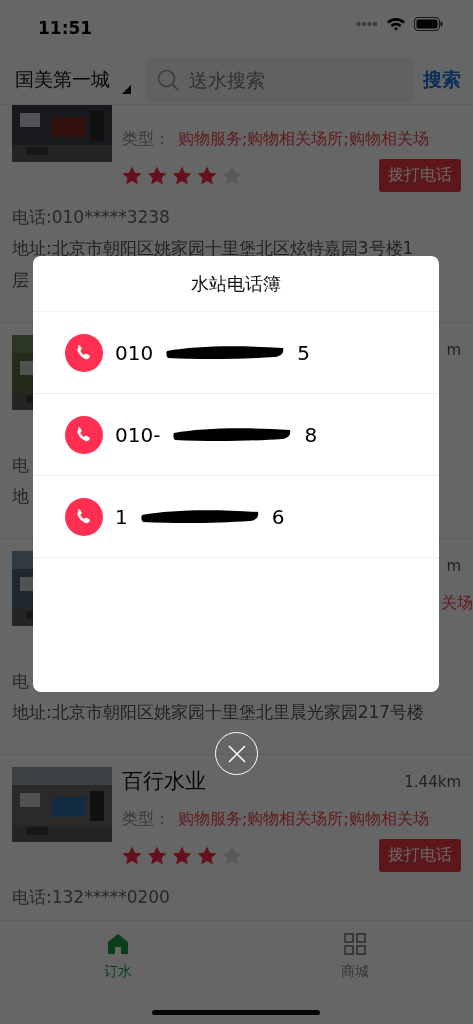 The image size is (473, 1024). Describe the element at coordinates (20, 280) in the screenshot. I see `address-text: 层` at that location.